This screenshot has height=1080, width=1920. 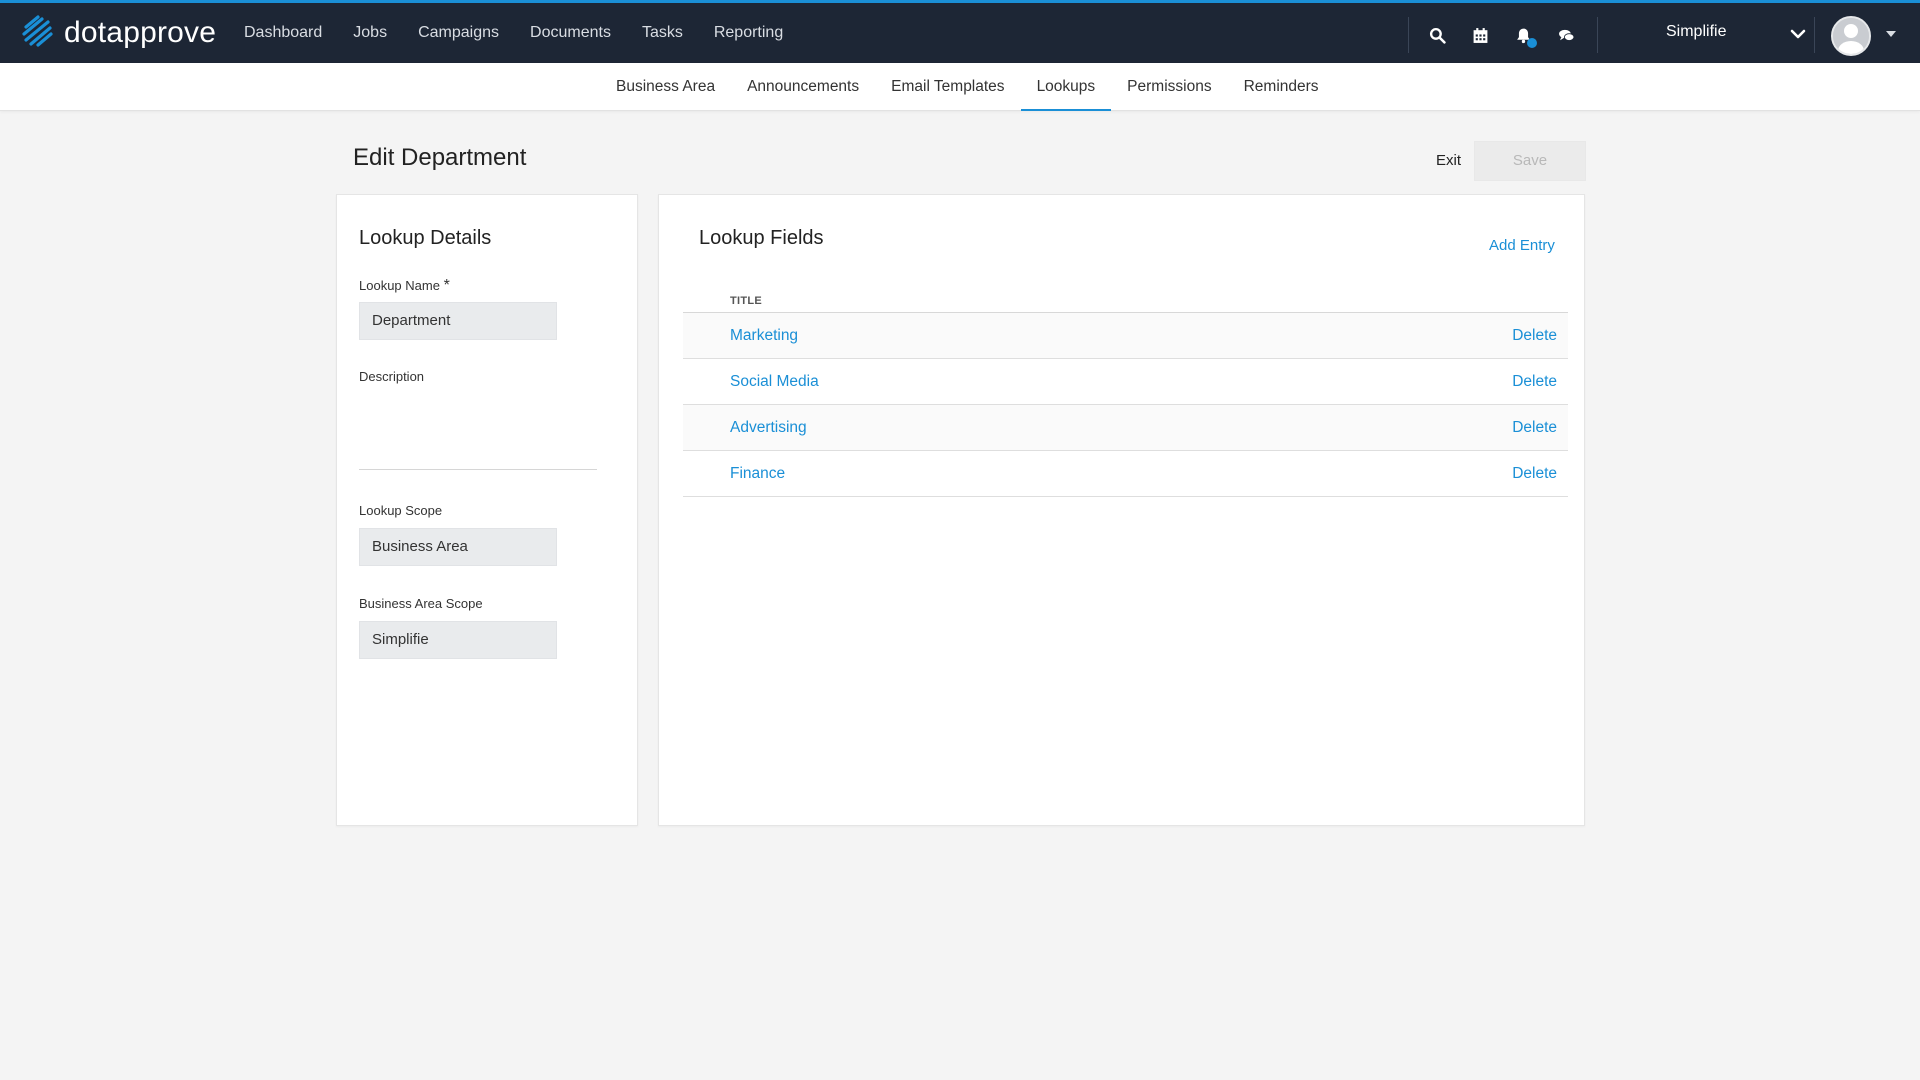 What do you see at coordinates (662, 33) in the screenshot?
I see `nav-tasks: Tasks` at bounding box center [662, 33].